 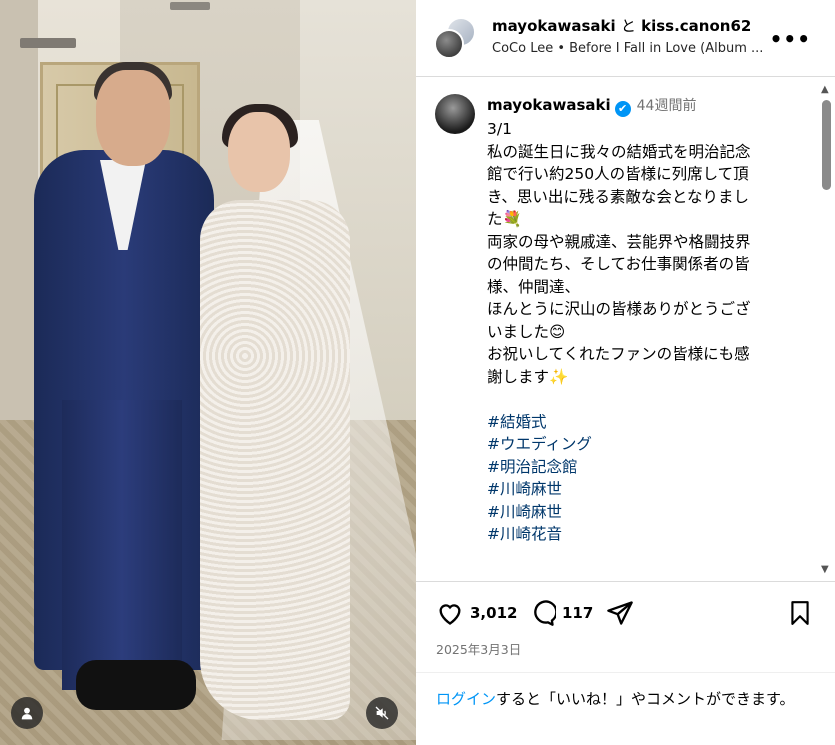 What do you see at coordinates (534, 286) in the screenshot?
I see `caption-line: 様、仲間達、` at bounding box center [534, 286].